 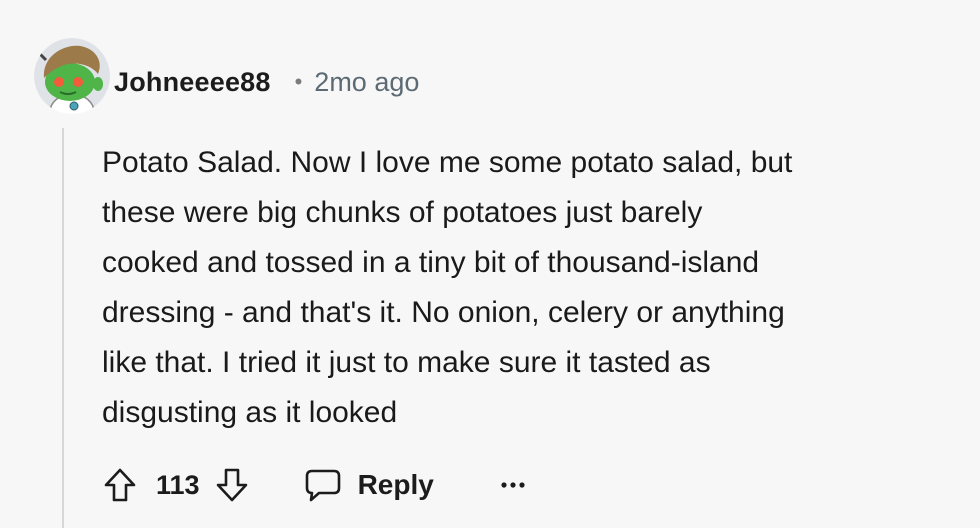 I want to click on arrow-down-icon, so click(x=231, y=485).